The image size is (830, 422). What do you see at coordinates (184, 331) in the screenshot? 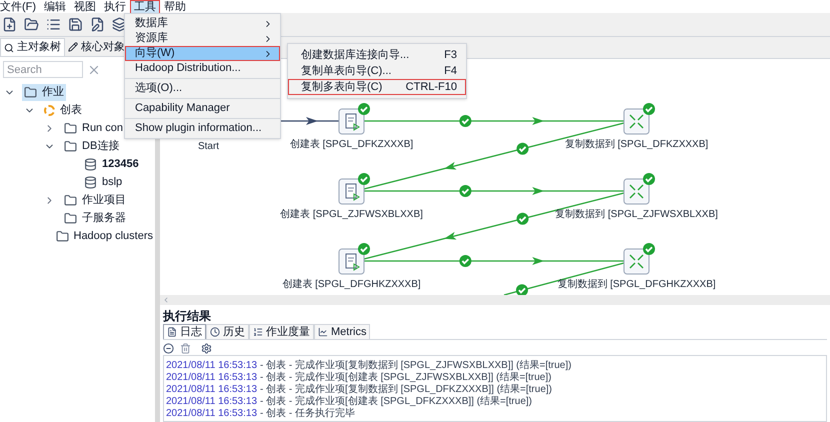
I see `results-tab: 日志` at bounding box center [184, 331].